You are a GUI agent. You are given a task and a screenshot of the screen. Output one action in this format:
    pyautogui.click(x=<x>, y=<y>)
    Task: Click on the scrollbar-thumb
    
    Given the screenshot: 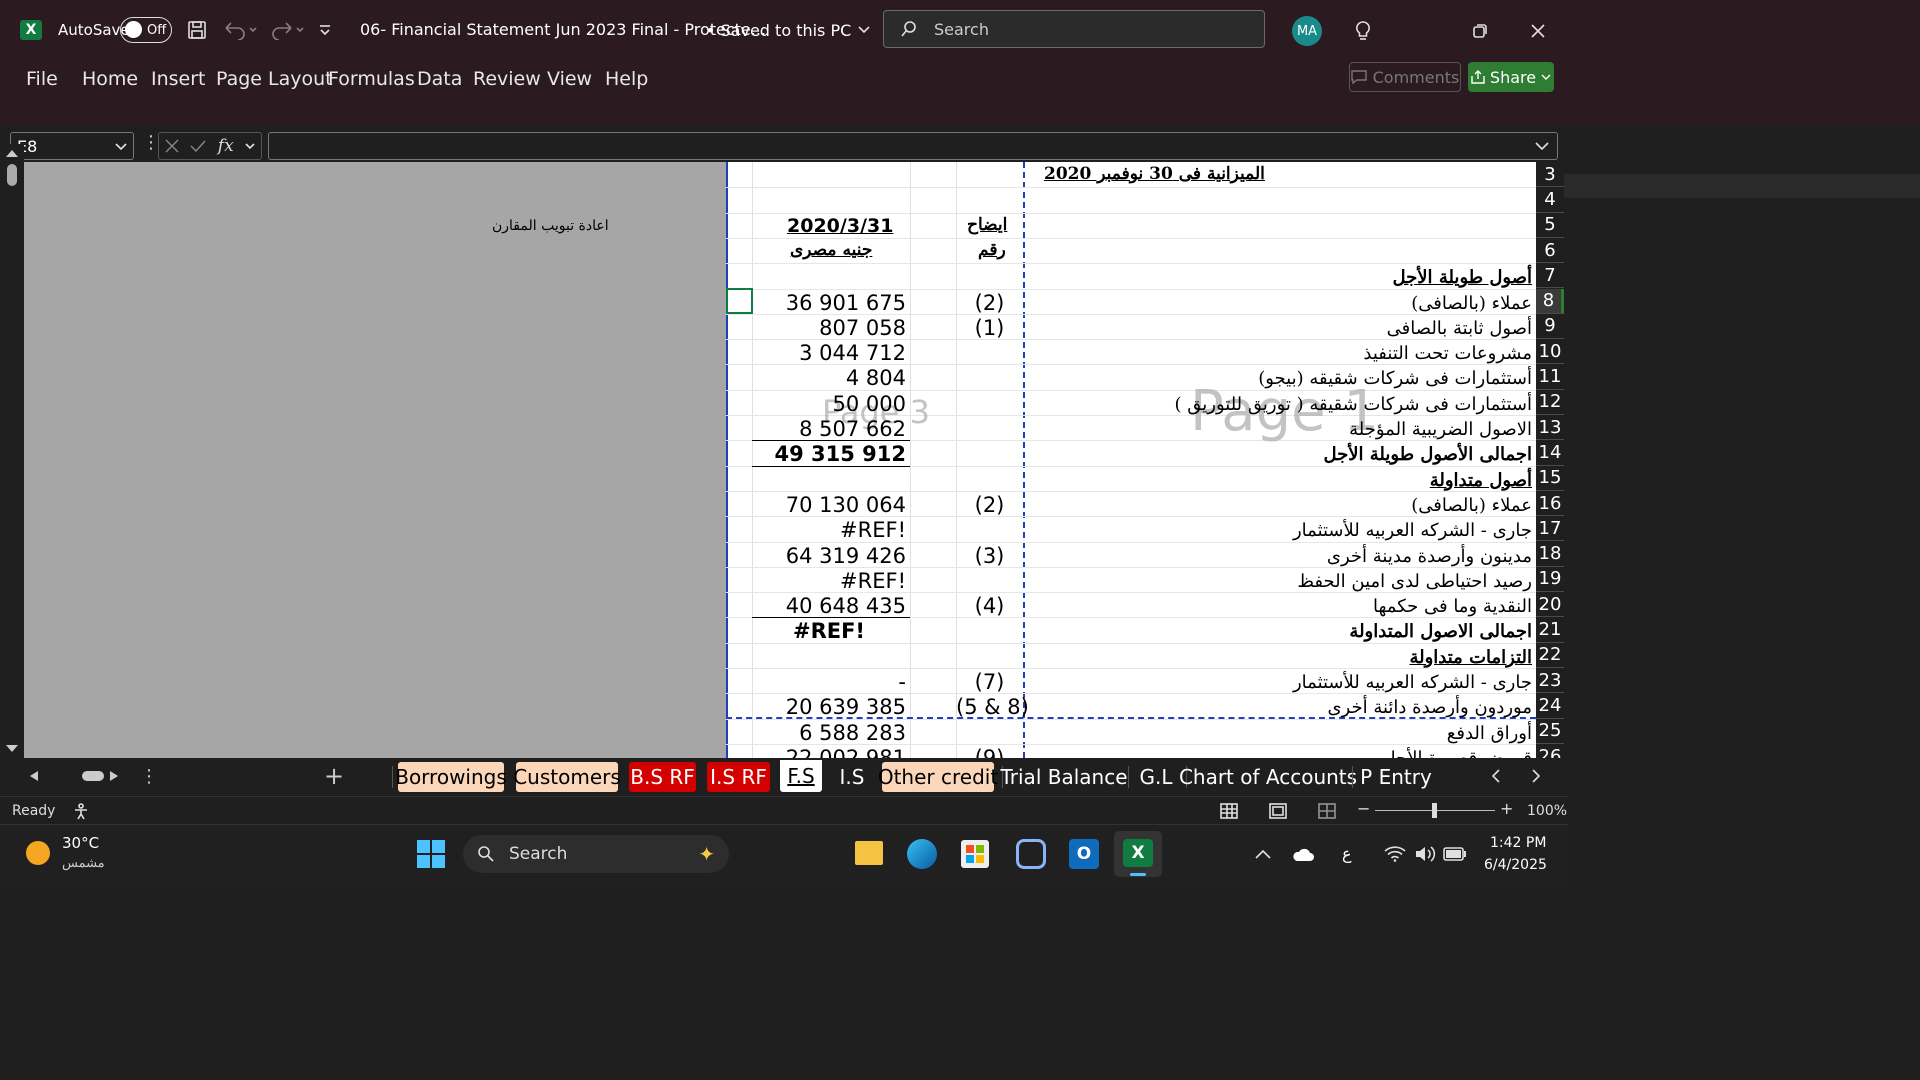 What is the action you would take?
    pyautogui.click(x=12, y=175)
    